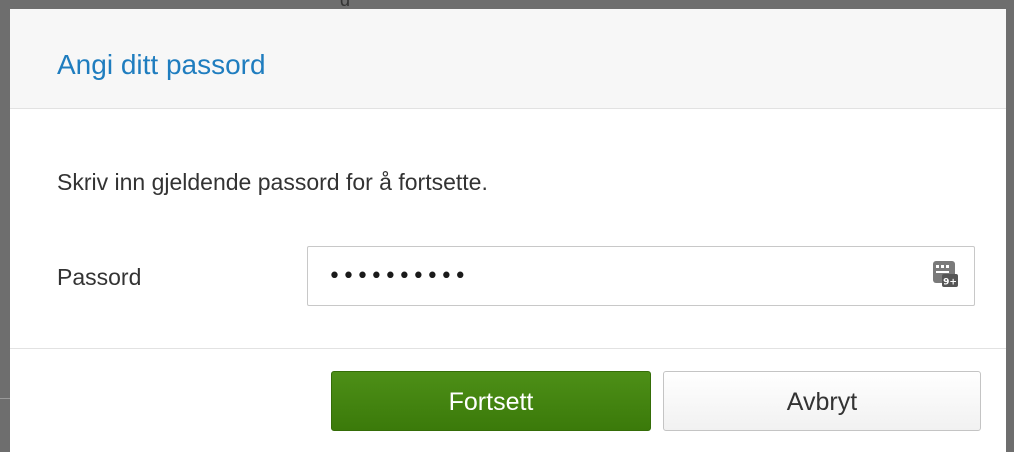 This screenshot has width=1014, height=452. I want to click on page-backdrop-top, so click(507, 4).